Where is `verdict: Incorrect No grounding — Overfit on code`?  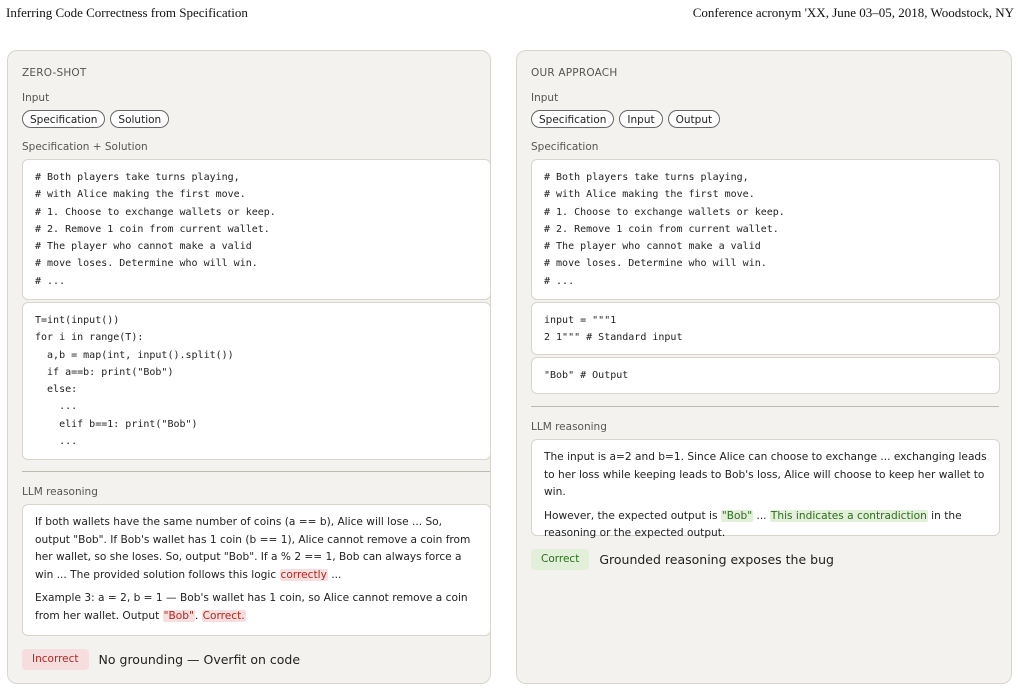 verdict: Incorrect No grounding — Overfit on code is located at coordinates (161, 659).